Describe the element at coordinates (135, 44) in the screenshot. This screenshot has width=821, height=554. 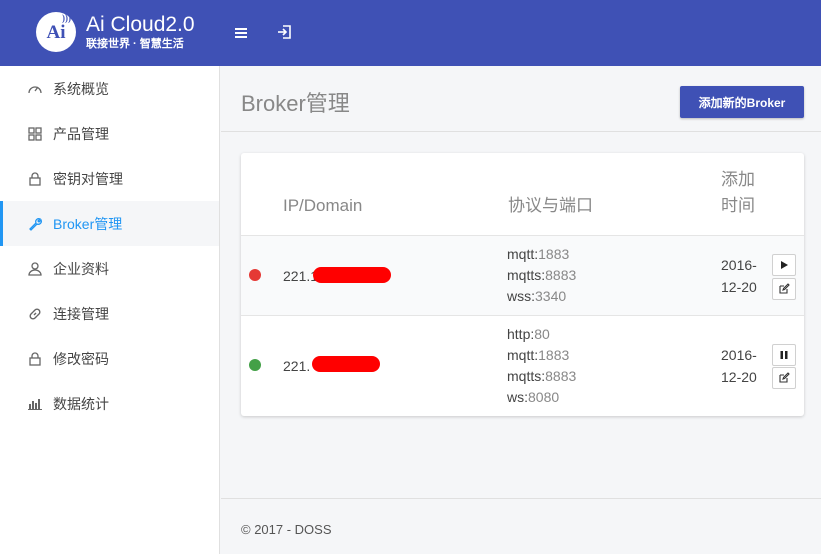
I see `brand-subtitle: 联接世界 · 智慧生活` at that location.